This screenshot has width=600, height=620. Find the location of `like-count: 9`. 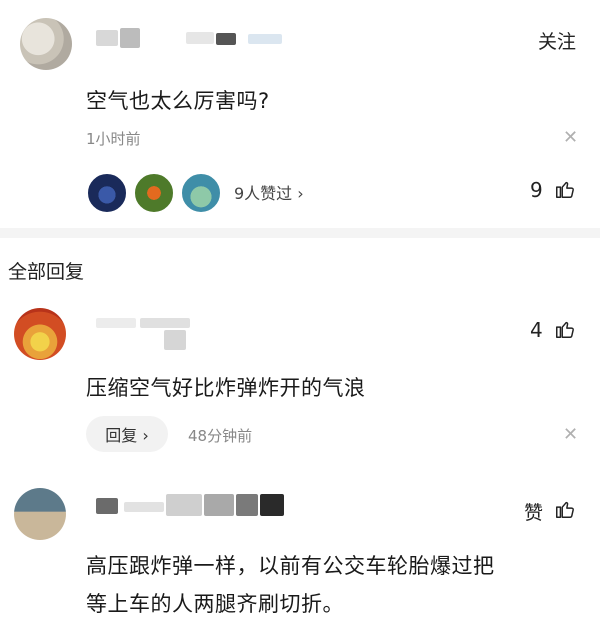

like-count: 9 is located at coordinates (536, 190).